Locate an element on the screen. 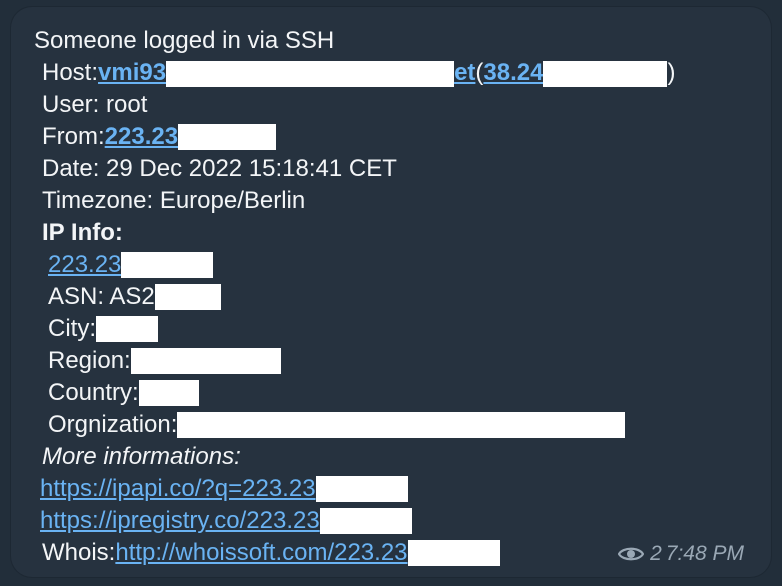 The height and width of the screenshot is (586, 782). ip-info-ip-link: 223.23 is located at coordinates (84, 265).